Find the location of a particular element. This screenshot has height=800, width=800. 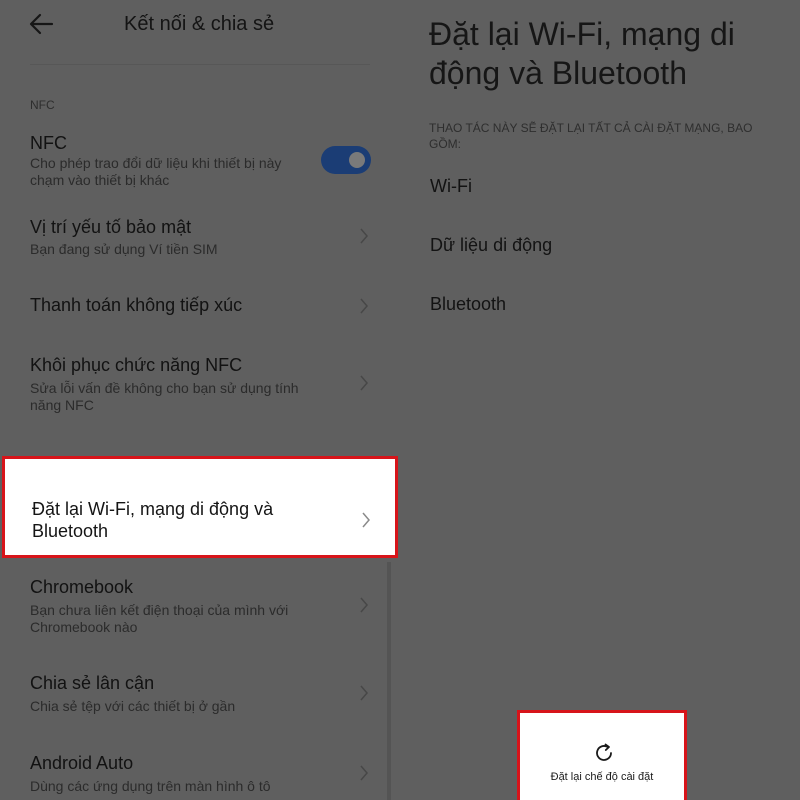

section-label-nfc: NFC is located at coordinates (42, 105).